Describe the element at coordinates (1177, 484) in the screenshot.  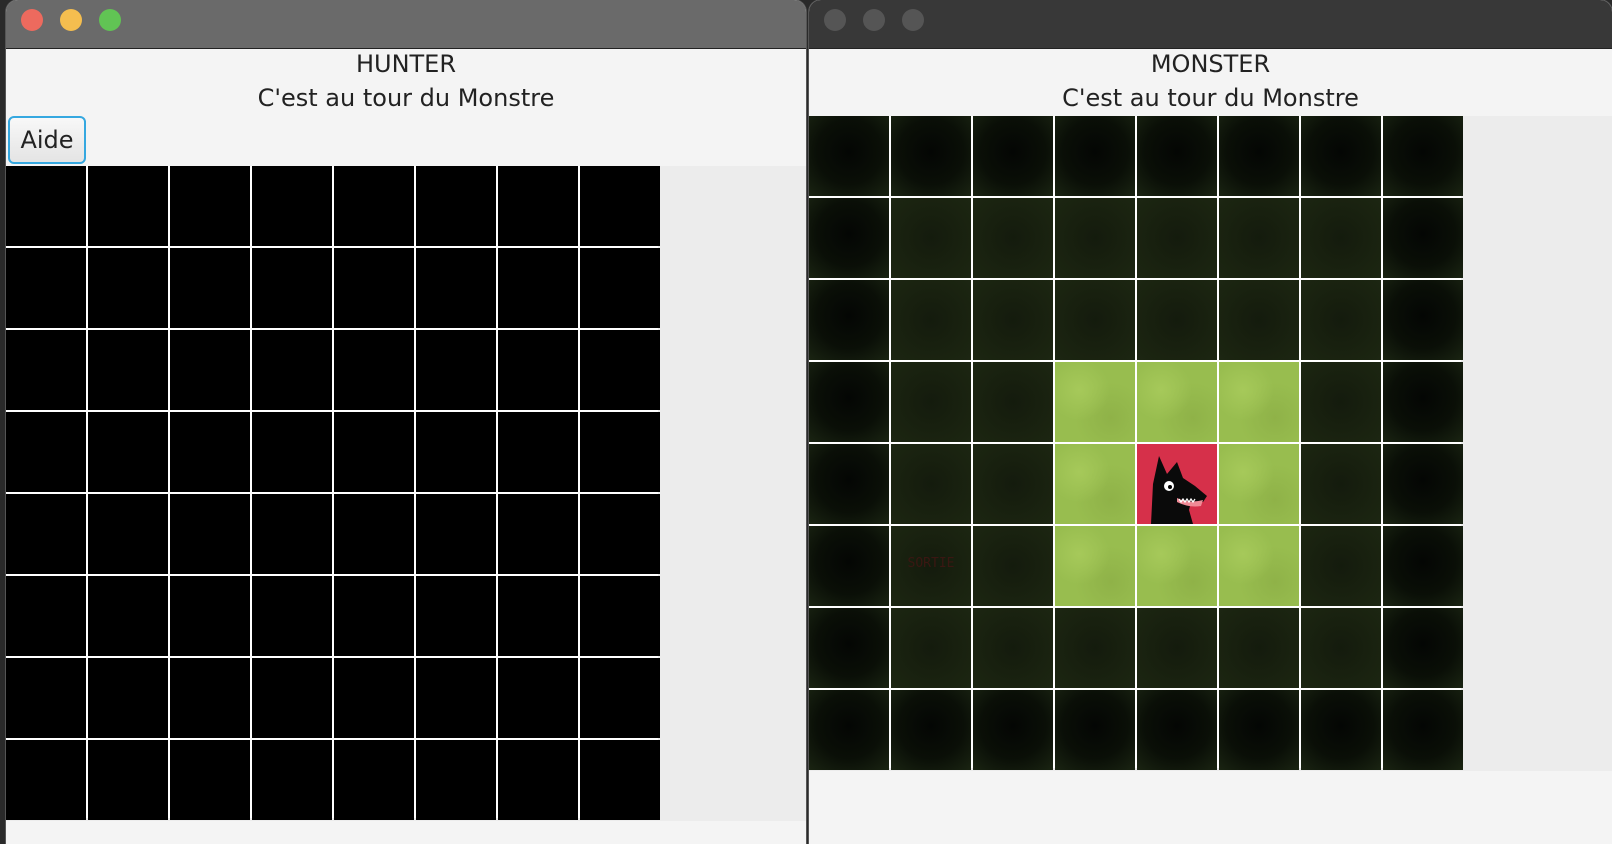
I see `monster-cell` at that location.